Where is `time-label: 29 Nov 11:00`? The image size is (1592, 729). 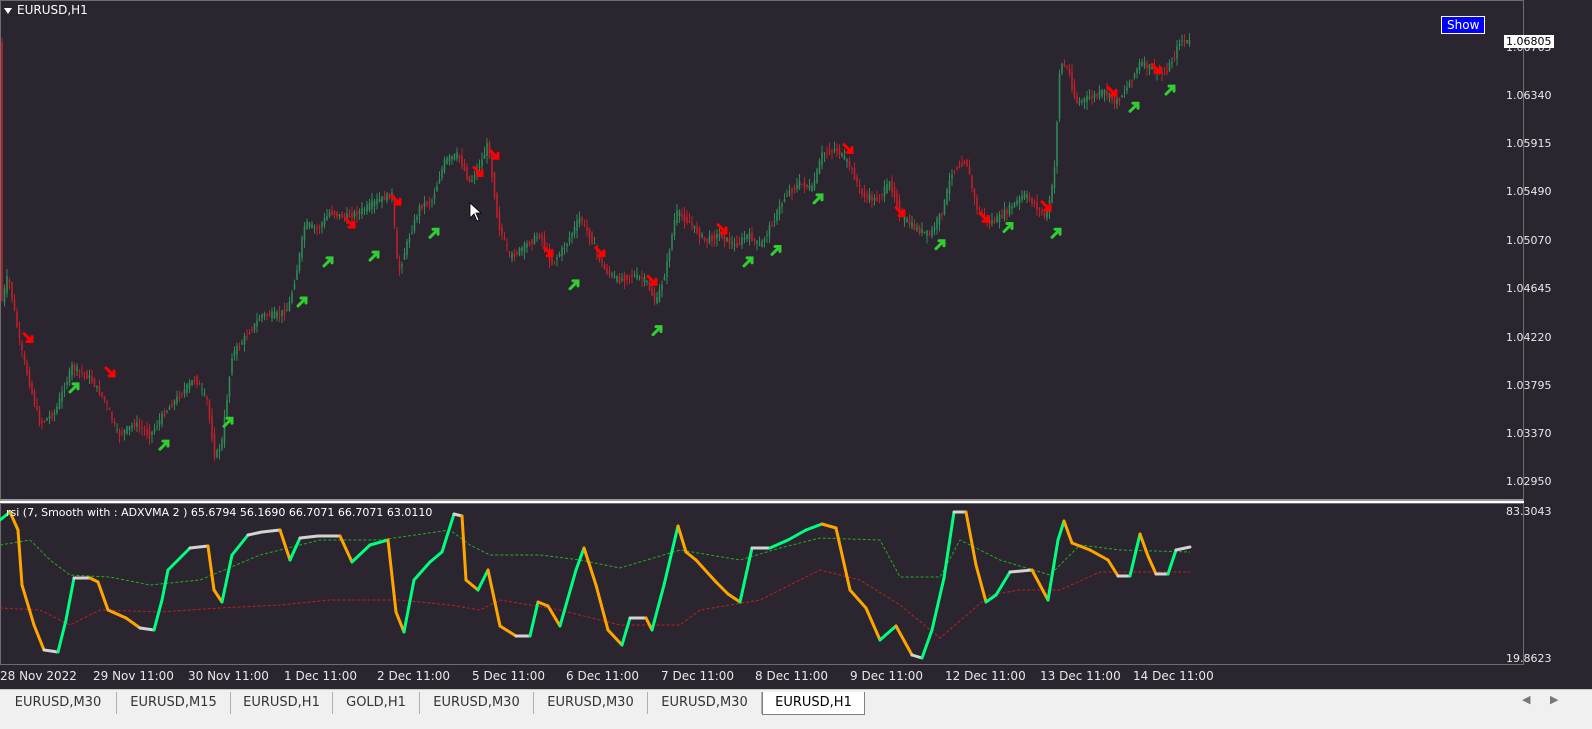
time-label: 29 Nov 11:00 is located at coordinates (133, 676).